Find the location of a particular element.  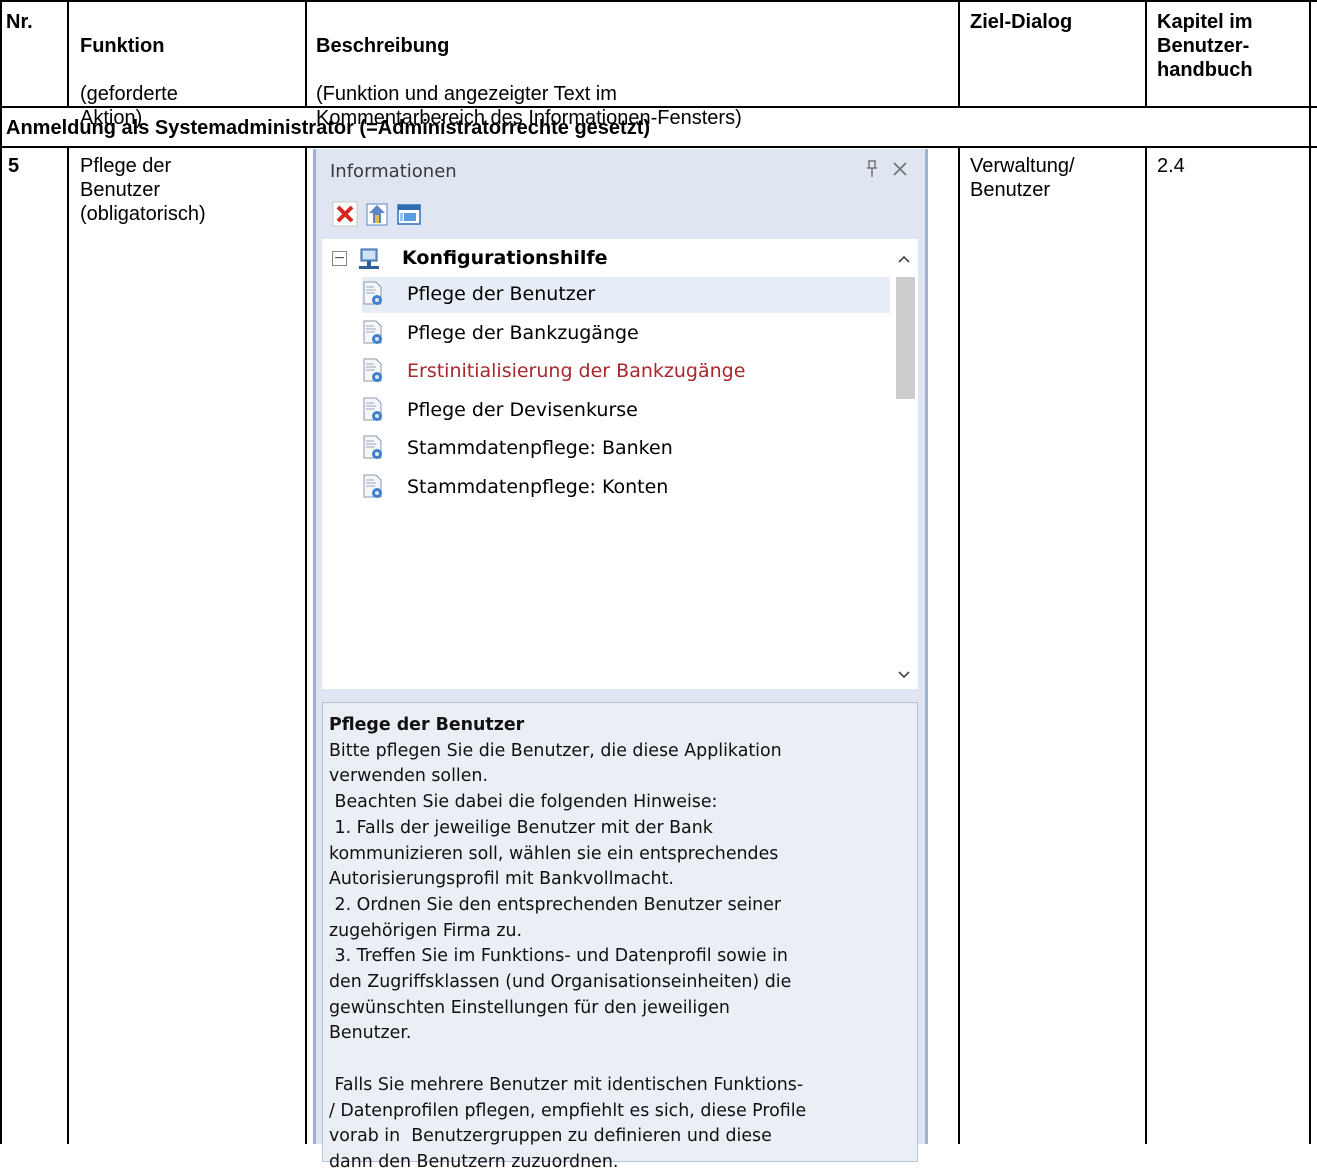

tree-item-label: Stammdatenpflege: Banken is located at coordinates (540, 448).